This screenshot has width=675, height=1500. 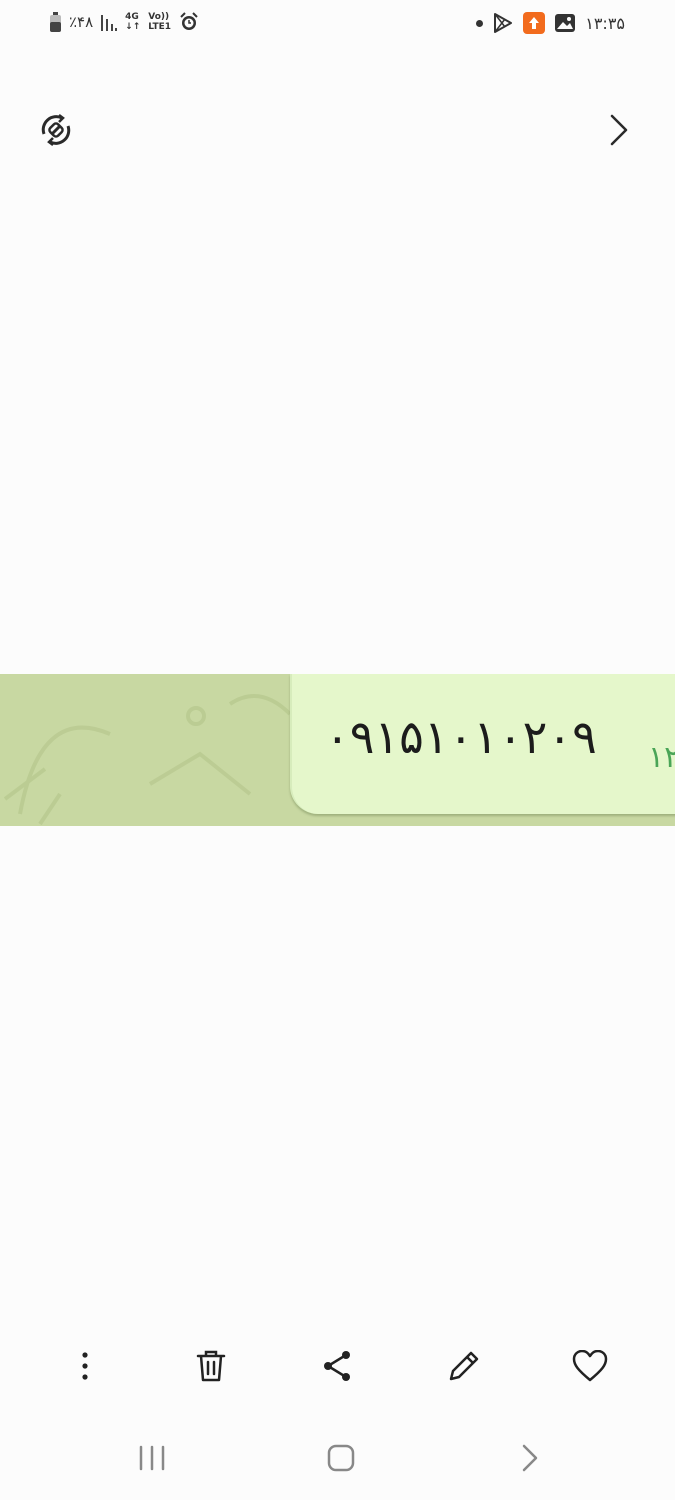 What do you see at coordinates (605, 23) in the screenshot?
I see `clock: ۱۳:۳۵` at bounding box center [605, 23].